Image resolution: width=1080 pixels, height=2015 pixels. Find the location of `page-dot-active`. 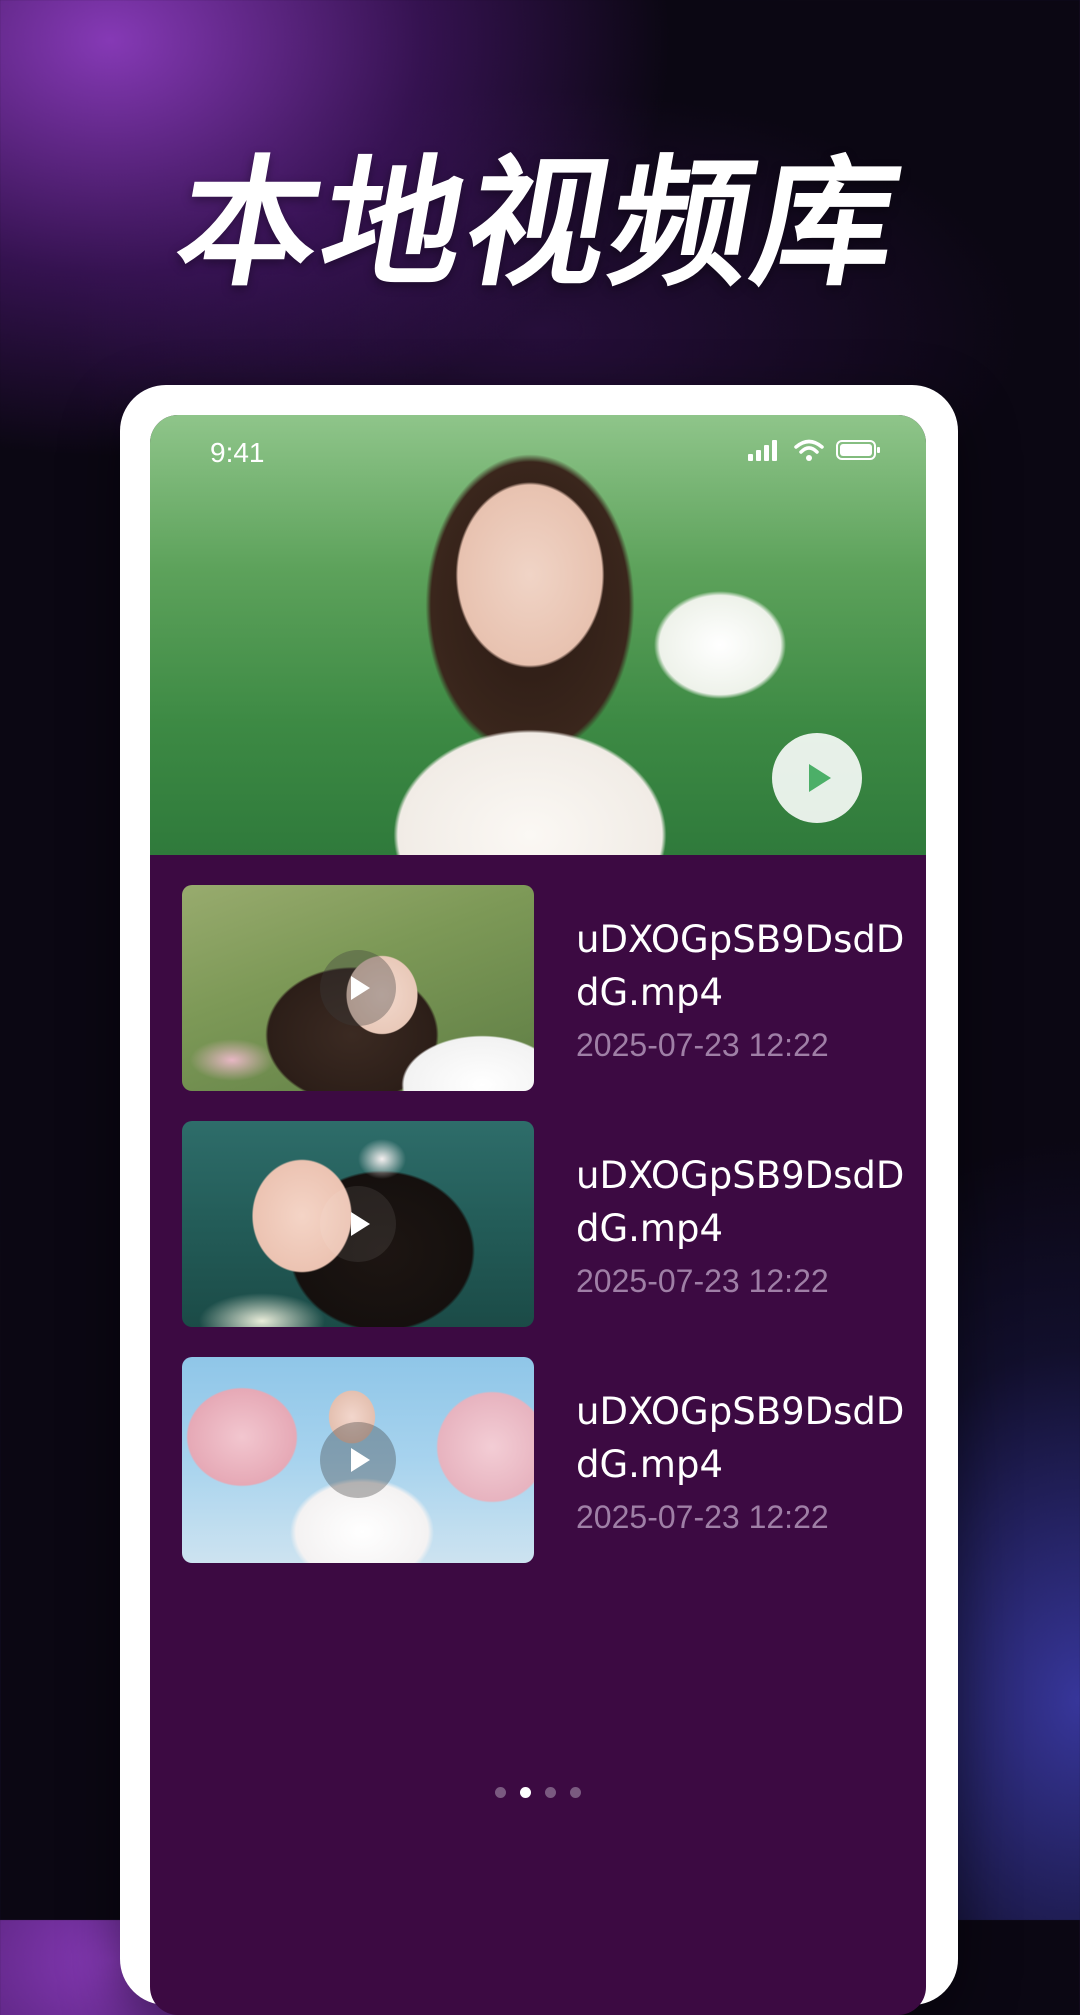

page-dot-active is located at coordinates (525, 1792).